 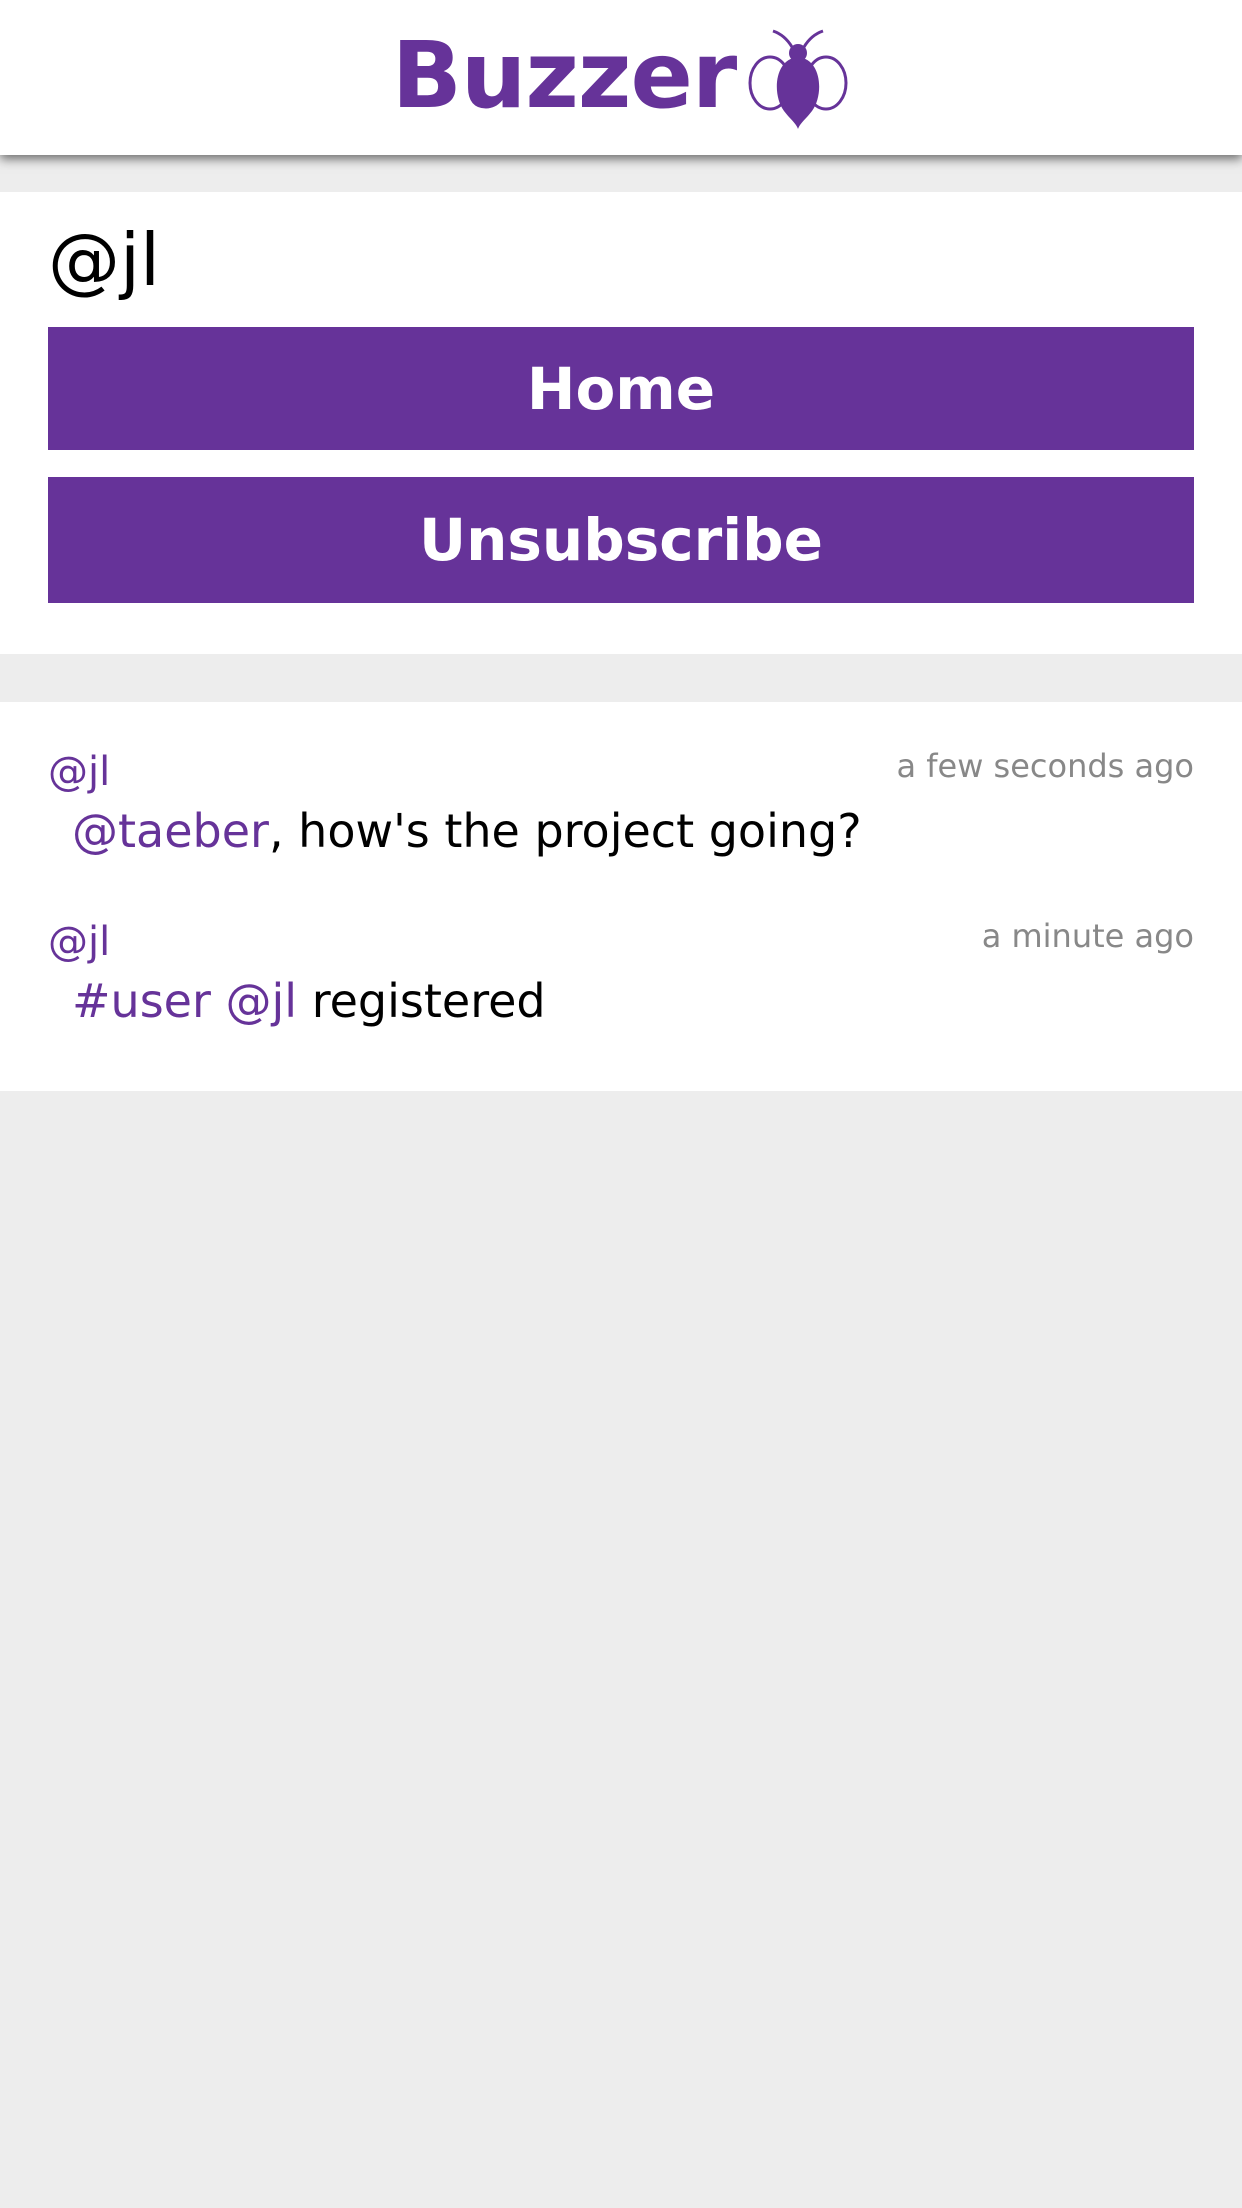 I want to click on mention-link: @jl, so click(x=262, y=1001).